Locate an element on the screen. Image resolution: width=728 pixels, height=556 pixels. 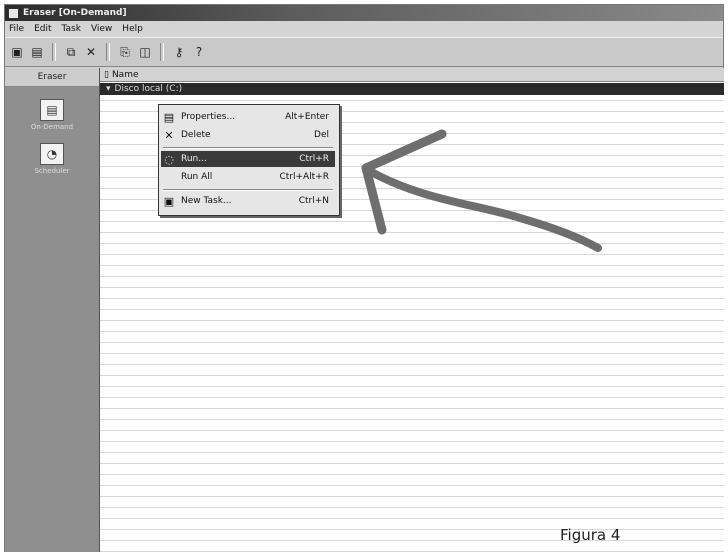
menu-file: File is located at coordinates (16, 29).